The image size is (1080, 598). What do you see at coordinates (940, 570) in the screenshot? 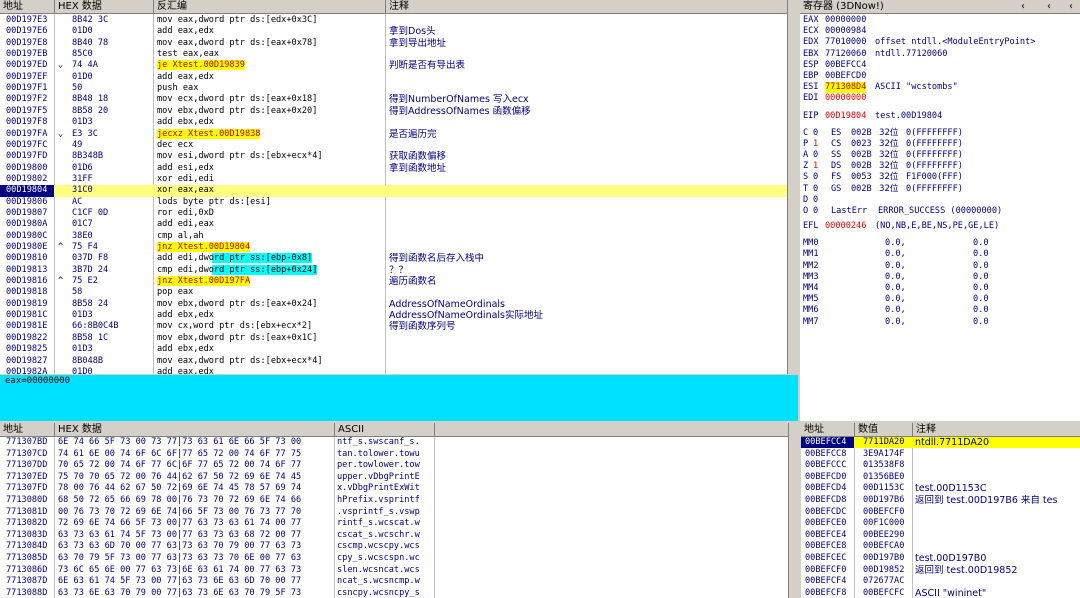
I see `stack-row: 00BEFCF0 00D19852 返回到 test.00D19852` at bounding box center [940, 570].